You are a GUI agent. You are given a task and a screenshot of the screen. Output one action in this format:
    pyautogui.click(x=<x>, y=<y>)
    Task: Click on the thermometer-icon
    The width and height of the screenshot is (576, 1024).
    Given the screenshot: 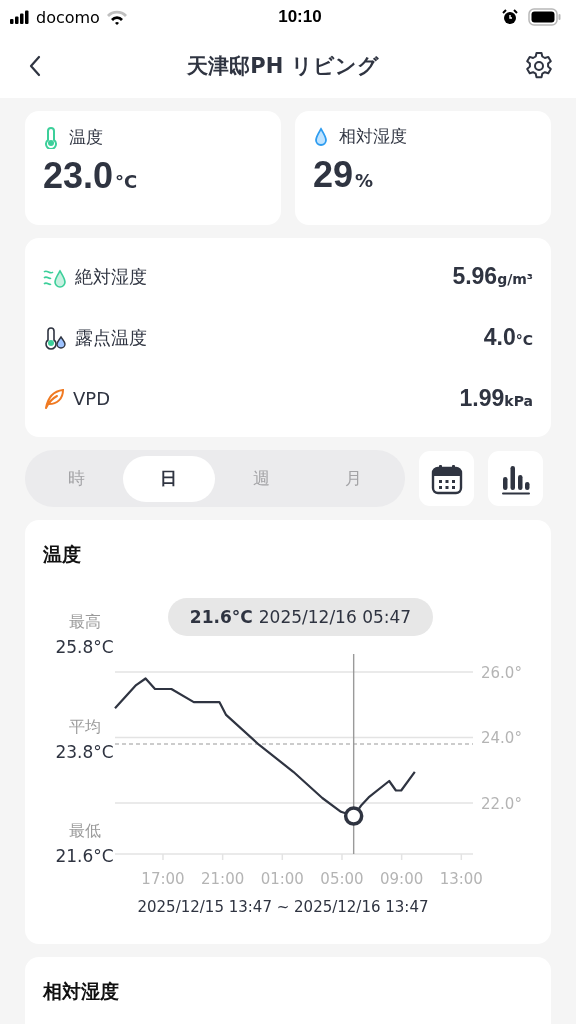 What is the action you would take?
    pyautogui.click(x=51, y=137)
    